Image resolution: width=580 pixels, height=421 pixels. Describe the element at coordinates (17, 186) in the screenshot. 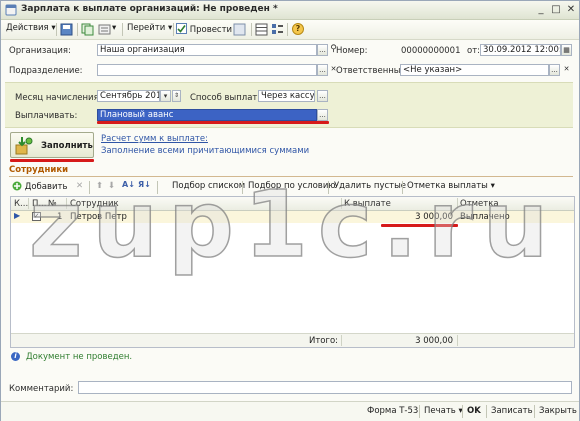

I see `add-icon` at that location.